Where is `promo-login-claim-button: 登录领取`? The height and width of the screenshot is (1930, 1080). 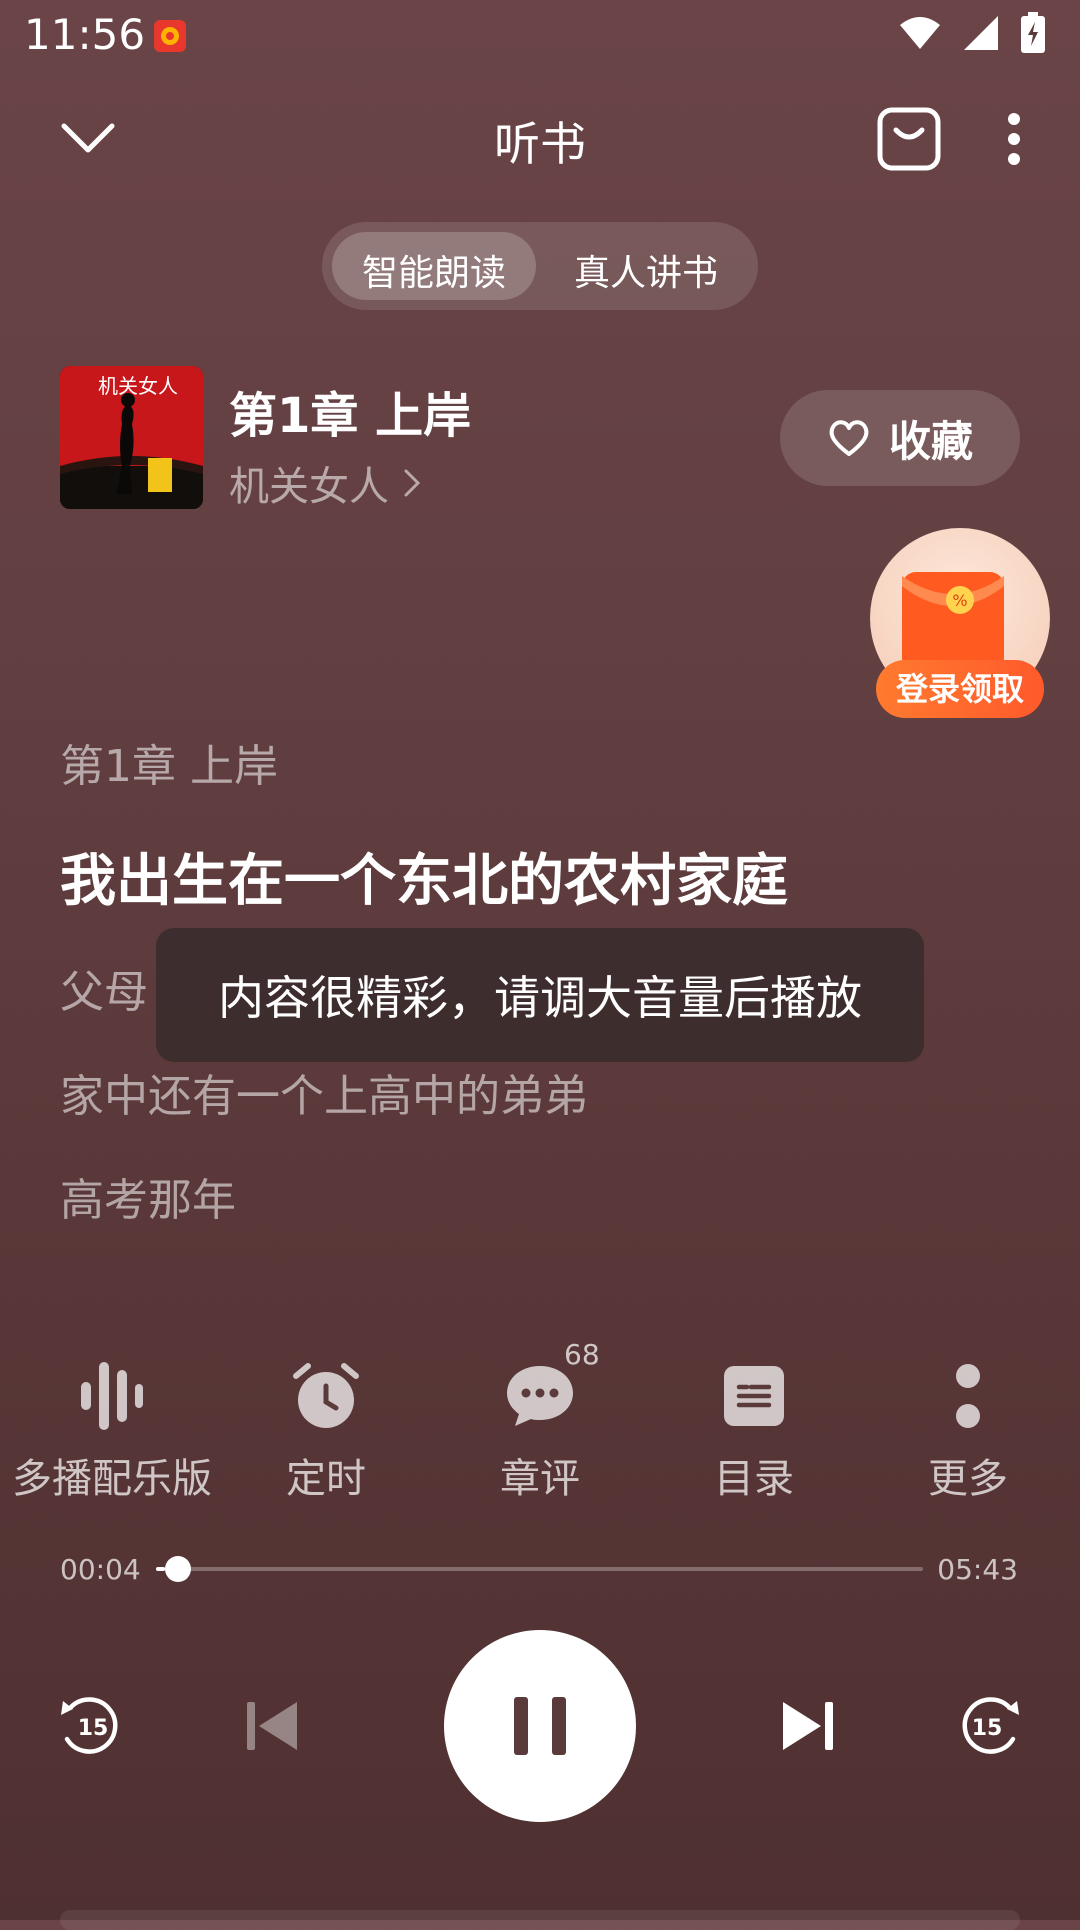 promo-login-claim-button: 登录领取 is located at coordinates (960, 689).